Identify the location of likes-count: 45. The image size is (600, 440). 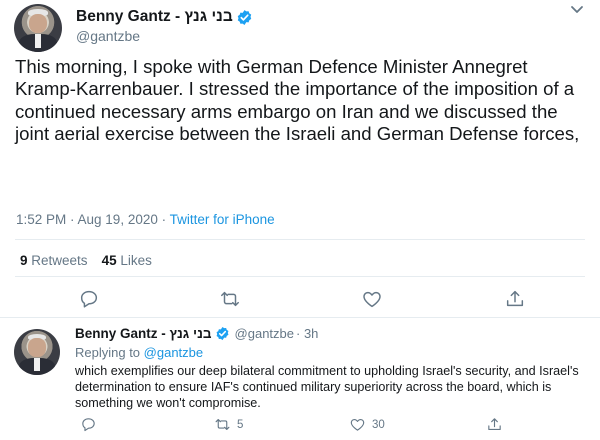
(109, 260).